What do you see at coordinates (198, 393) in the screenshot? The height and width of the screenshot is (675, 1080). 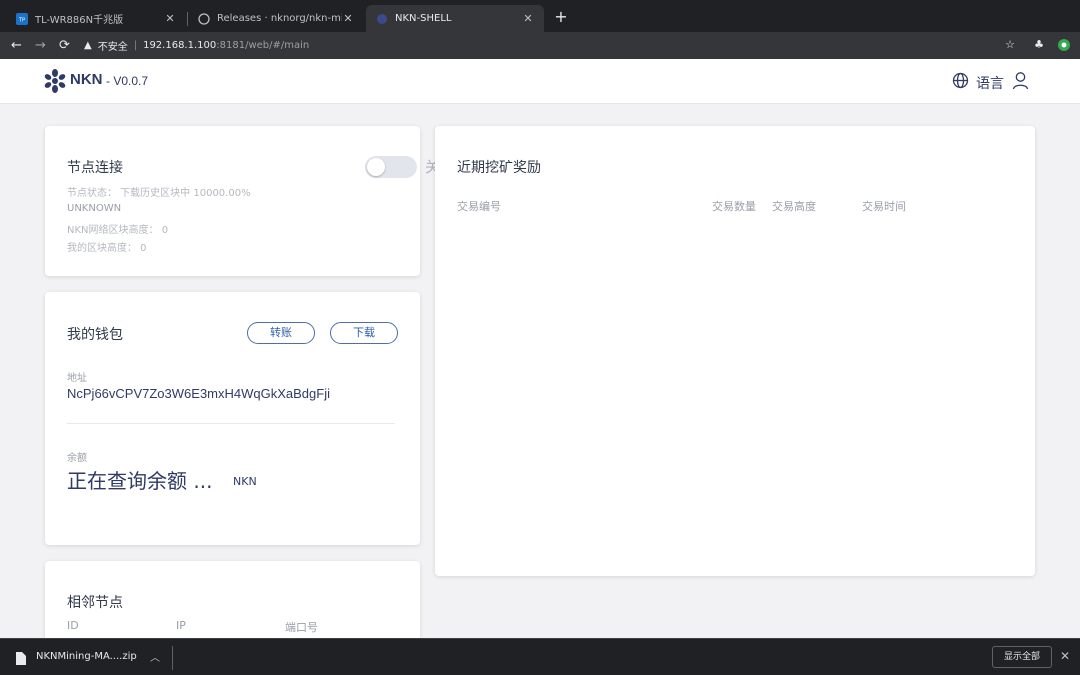 I see `wallet-address: NcPj66vCPV7Zo3W6E3mxH4WqGkXaBdgFji` at bounding box center [198, 393].